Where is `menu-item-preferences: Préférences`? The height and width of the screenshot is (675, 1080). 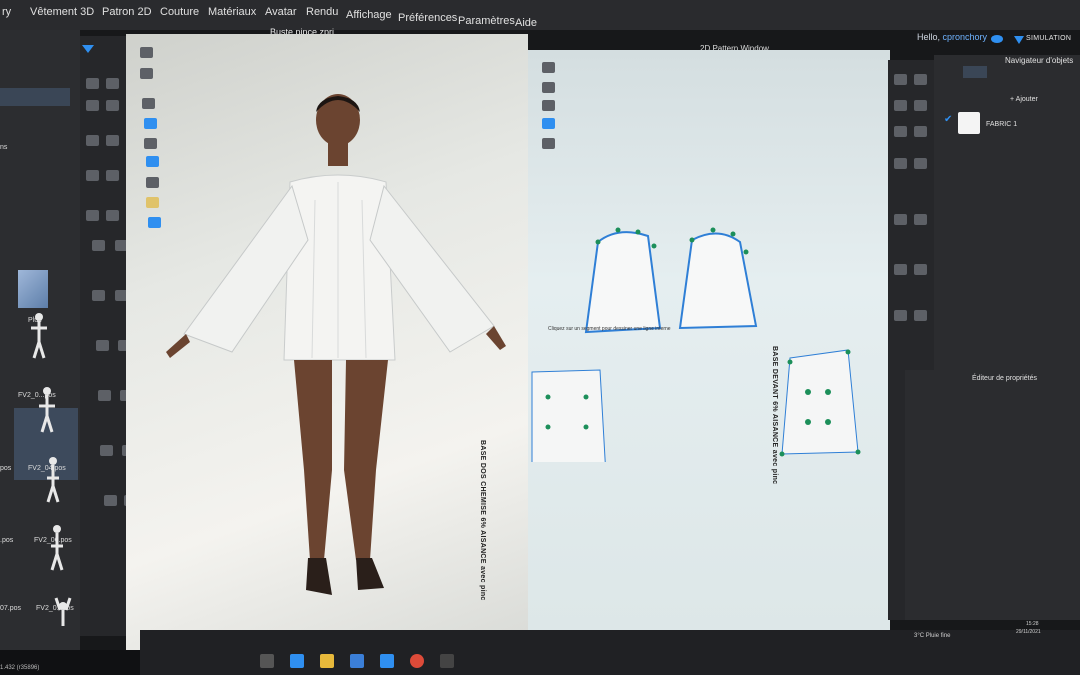
menu-item-preferences: Préférences is located at coordinates (427, 18).